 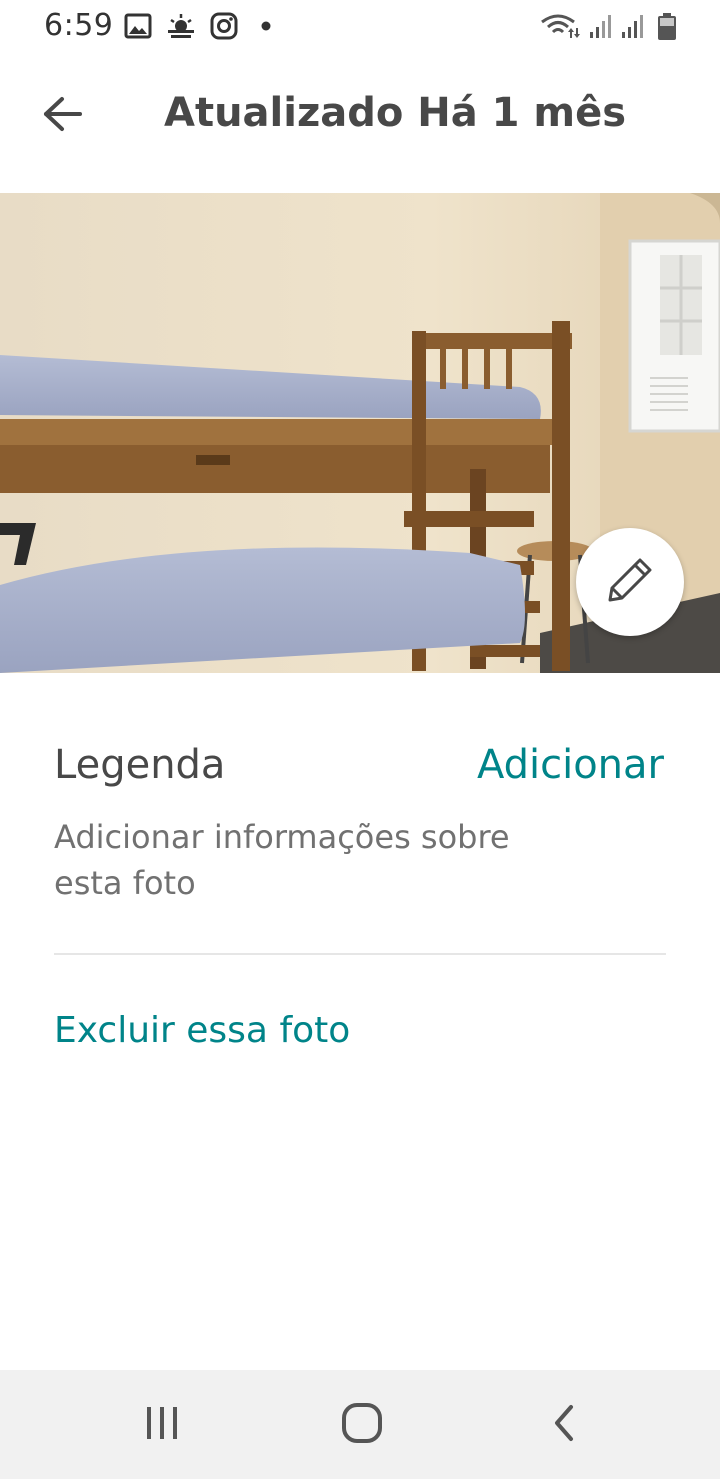 What do you see at coordinates (360, 954) in the screenshot?
I see `divider` at bounding box center [360, 954].